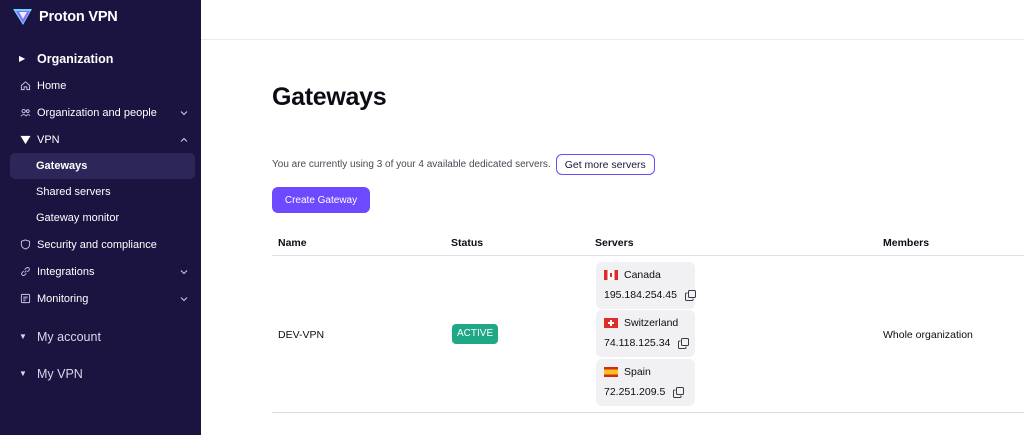 The width and height of the screenshot is (1024, 435). Describe the element at coordinates (292, 243) in the screenshot. I see `column-header-name: Name` at that location.